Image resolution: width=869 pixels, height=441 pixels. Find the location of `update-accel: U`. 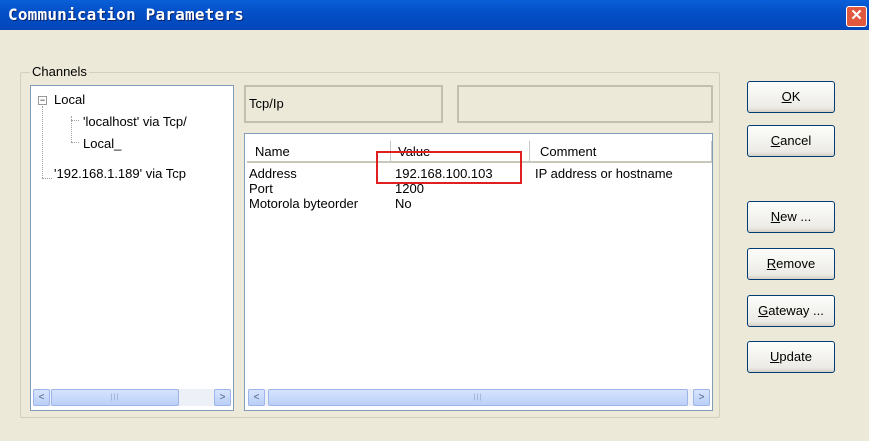

update-accel: U is located at coordinates (775, 356).